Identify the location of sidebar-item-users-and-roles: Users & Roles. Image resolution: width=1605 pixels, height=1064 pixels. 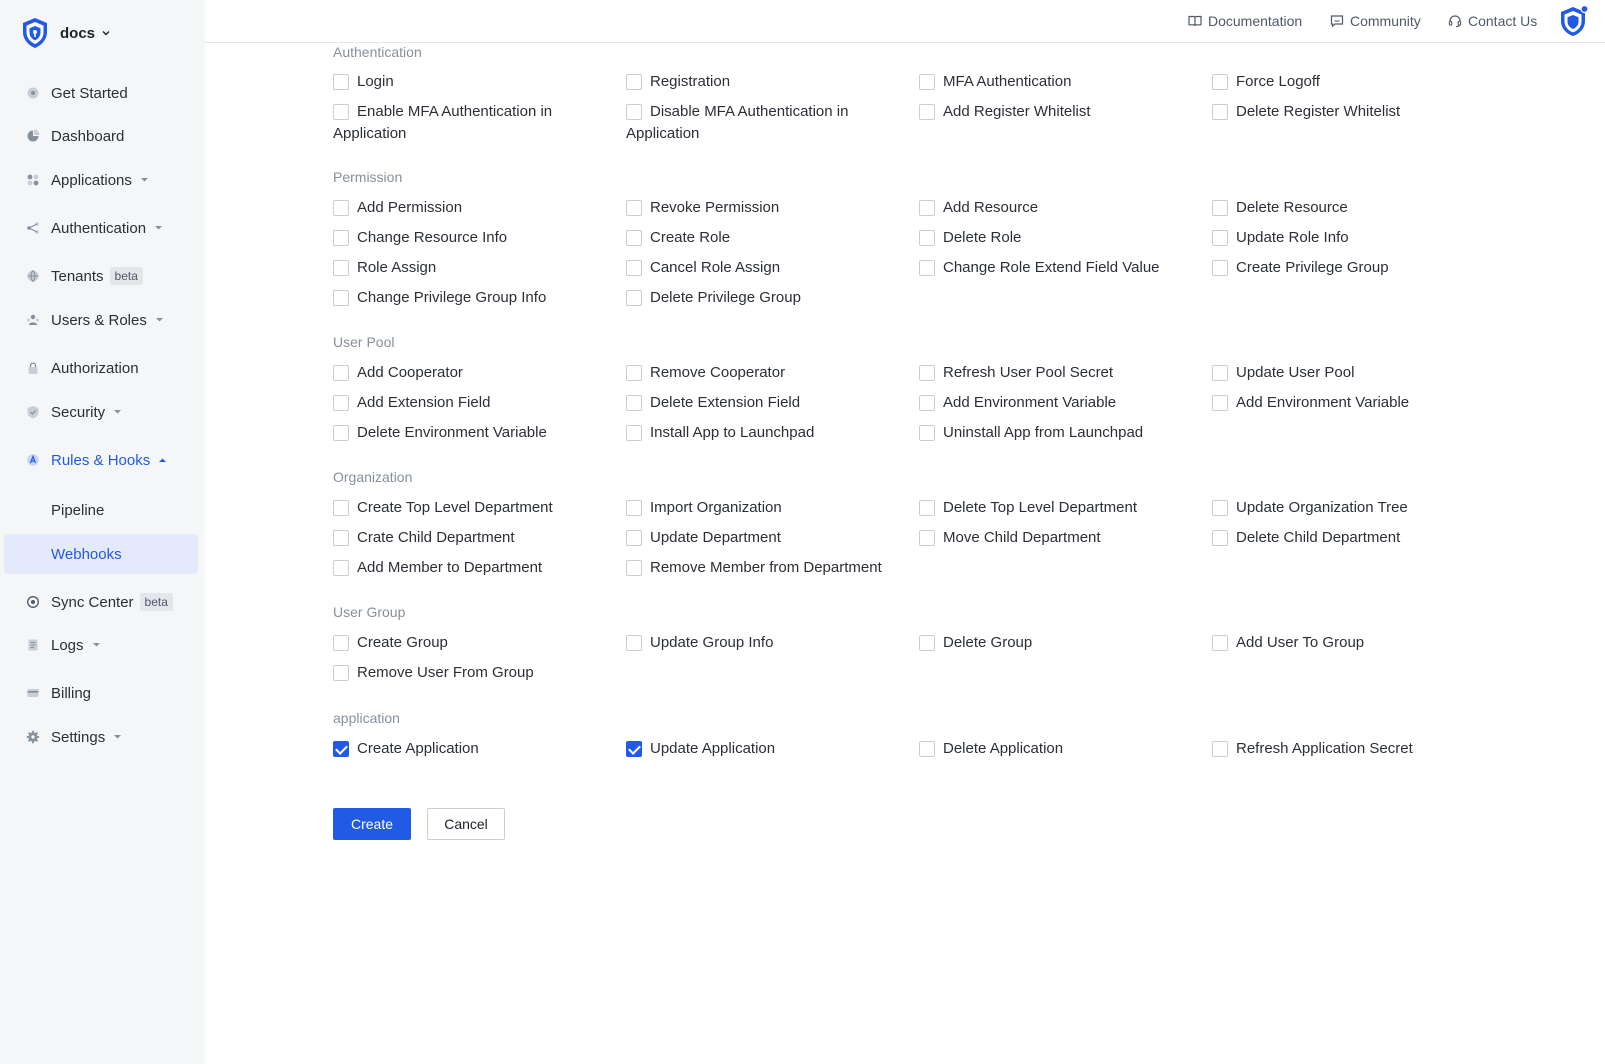
(101, 320).